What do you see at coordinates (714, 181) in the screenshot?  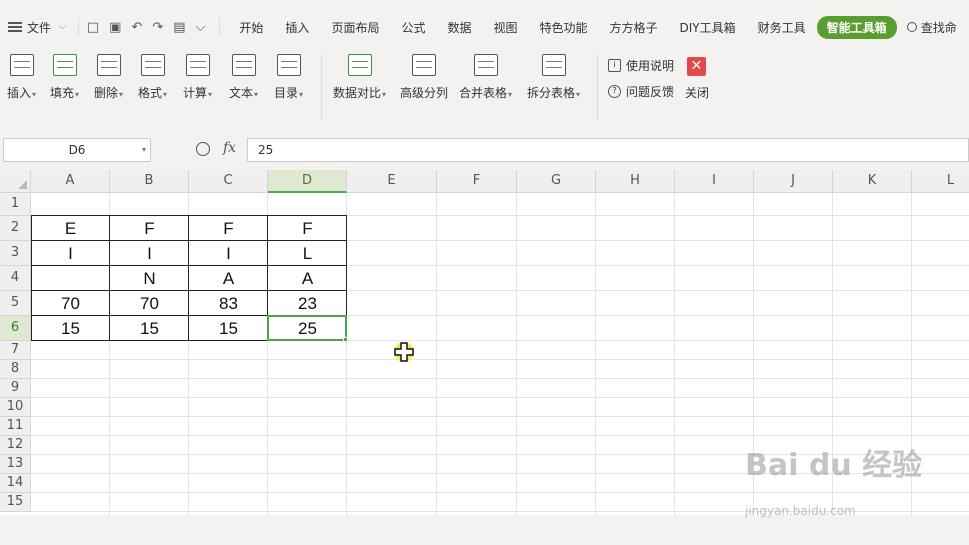 I see `column-header-I: I` at bounding box center [714, 181].